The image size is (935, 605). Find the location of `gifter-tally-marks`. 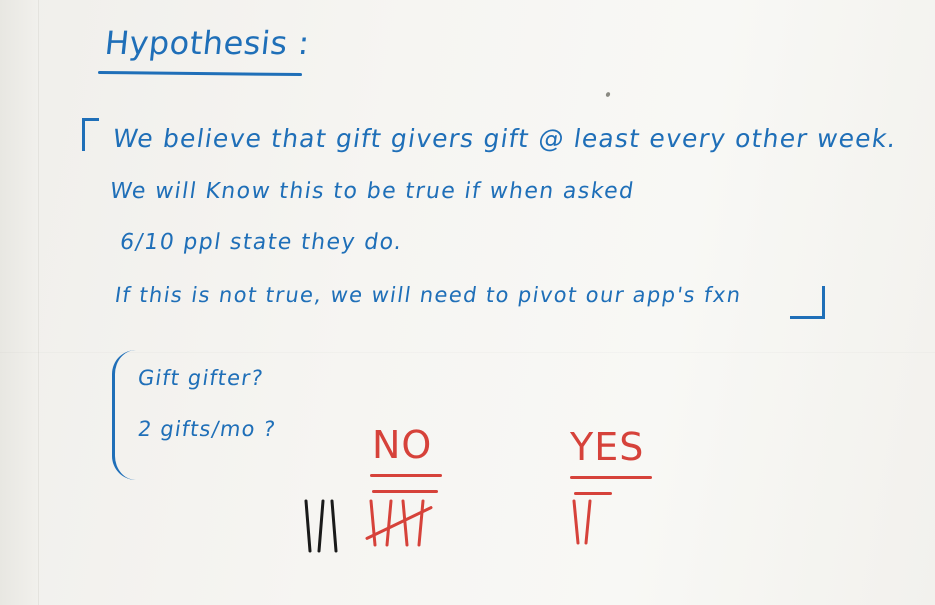

gifter-tally-marks is located at coordinates (321, 526).